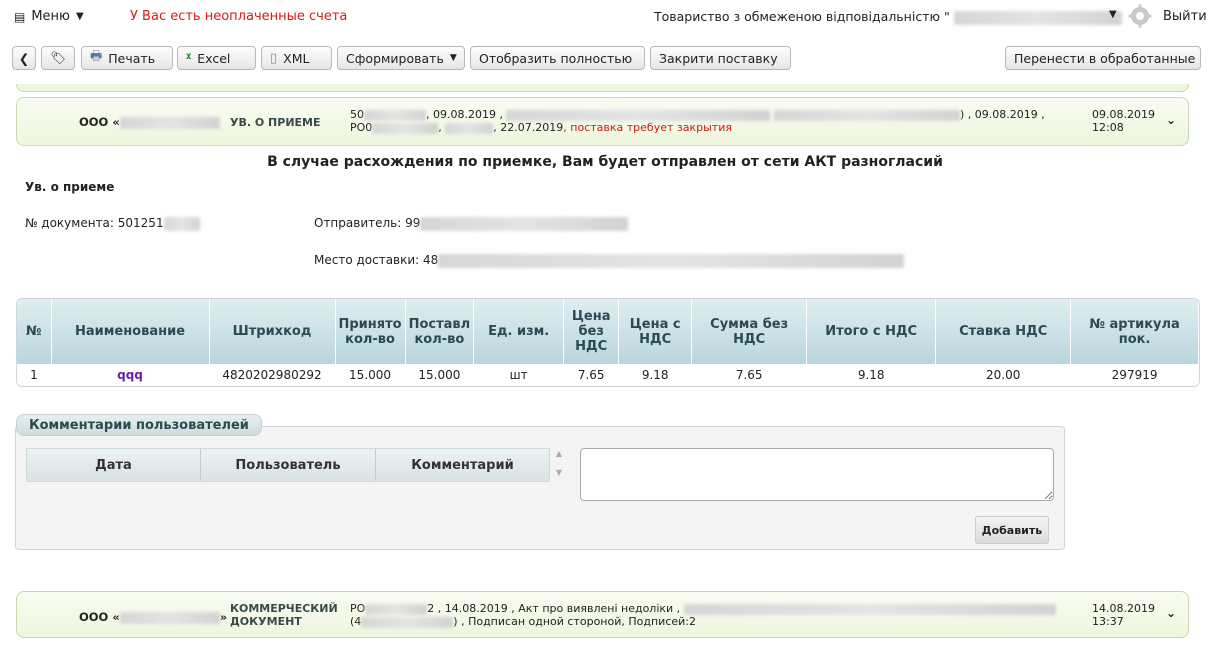 Image resolution: width=1210 pixels, height=646 pixels. I want to click on xml-label: XML, so click(296, 58).